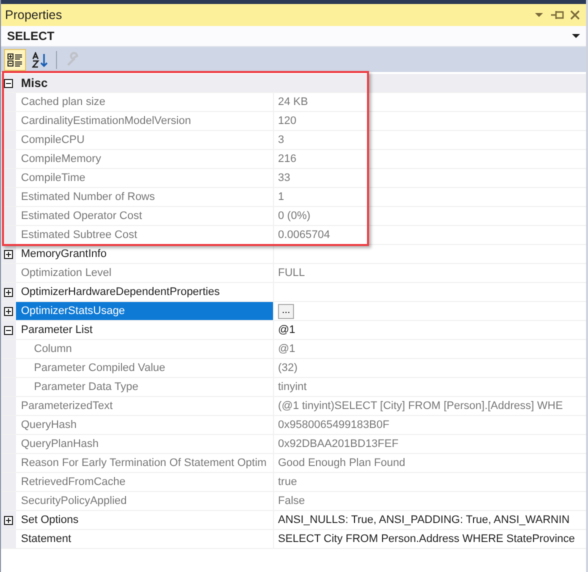 This screenshot has width=588, height=572. What do you see at coordinates (288, 368) in the screenshot?
I see `property-value: (32)` at bounding box center [288, 368].